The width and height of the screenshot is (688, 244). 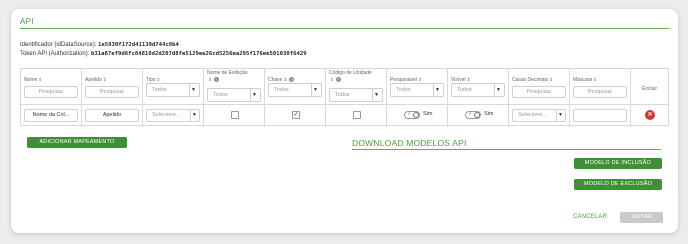 What do you see at coordinates (532, 80) in the screenshot?
I see `column-header-casas-decimais: Casas Decimais⇕` at bounding box center [532, 80].